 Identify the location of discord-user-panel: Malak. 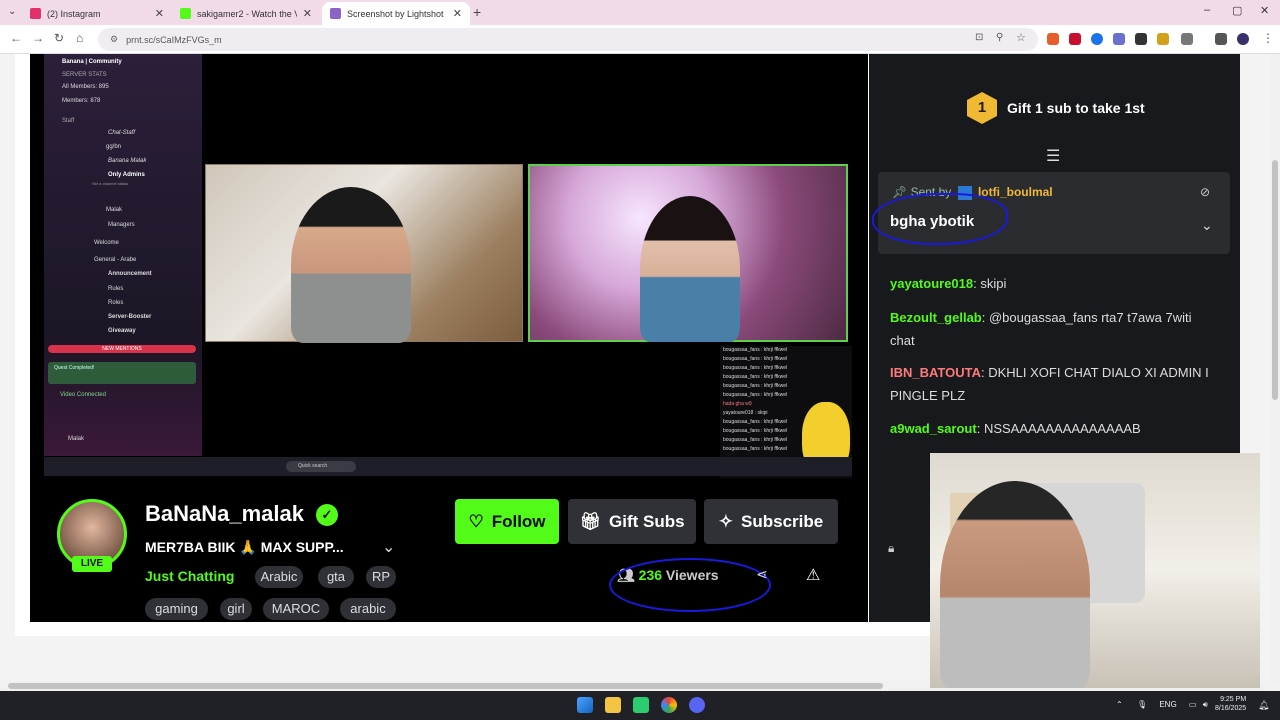
(76, 439).